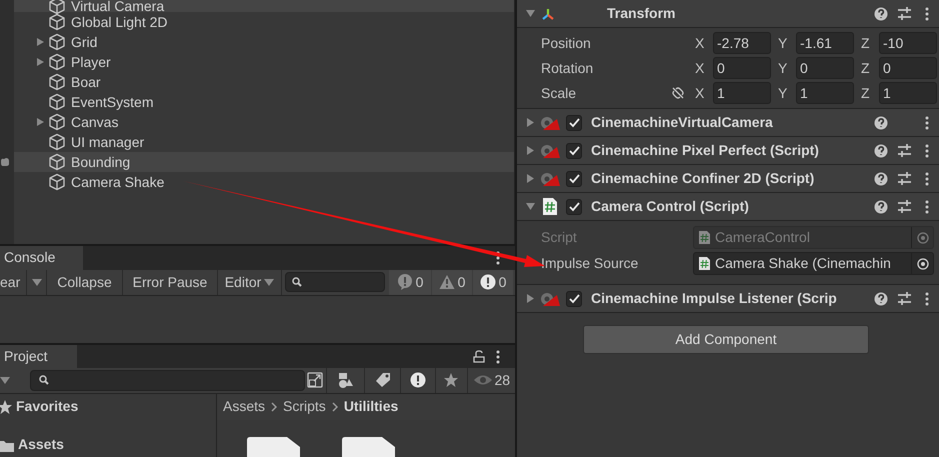 Image resolution: width=939 pixels, height=457 pixels. Describe the element at coordinates (908, 43) in the screenshot. I see `number-field: -10` at that location.